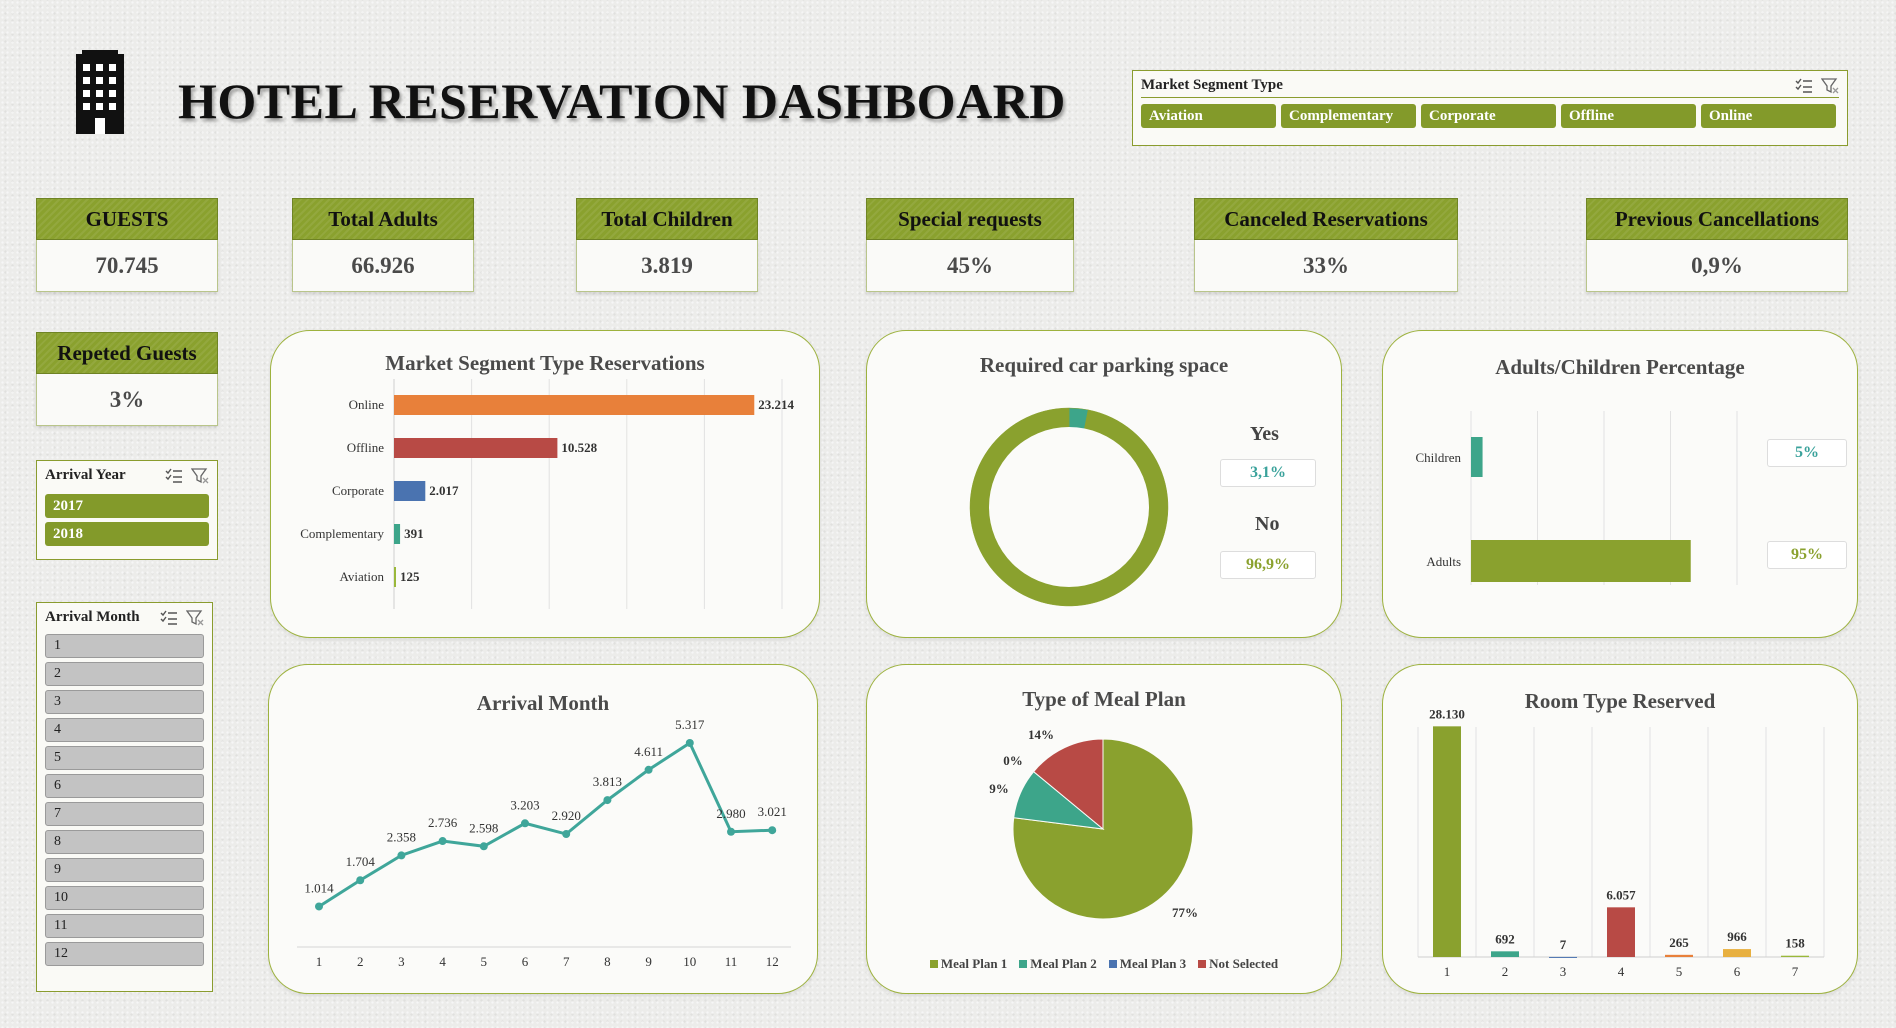  I want to click on segment-chip-corporate: Corporate, so click(1488, 116).